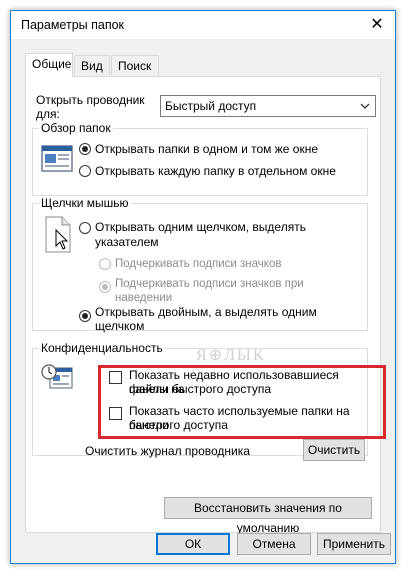  I want to click on radio-separate-window, so click(85, 171).